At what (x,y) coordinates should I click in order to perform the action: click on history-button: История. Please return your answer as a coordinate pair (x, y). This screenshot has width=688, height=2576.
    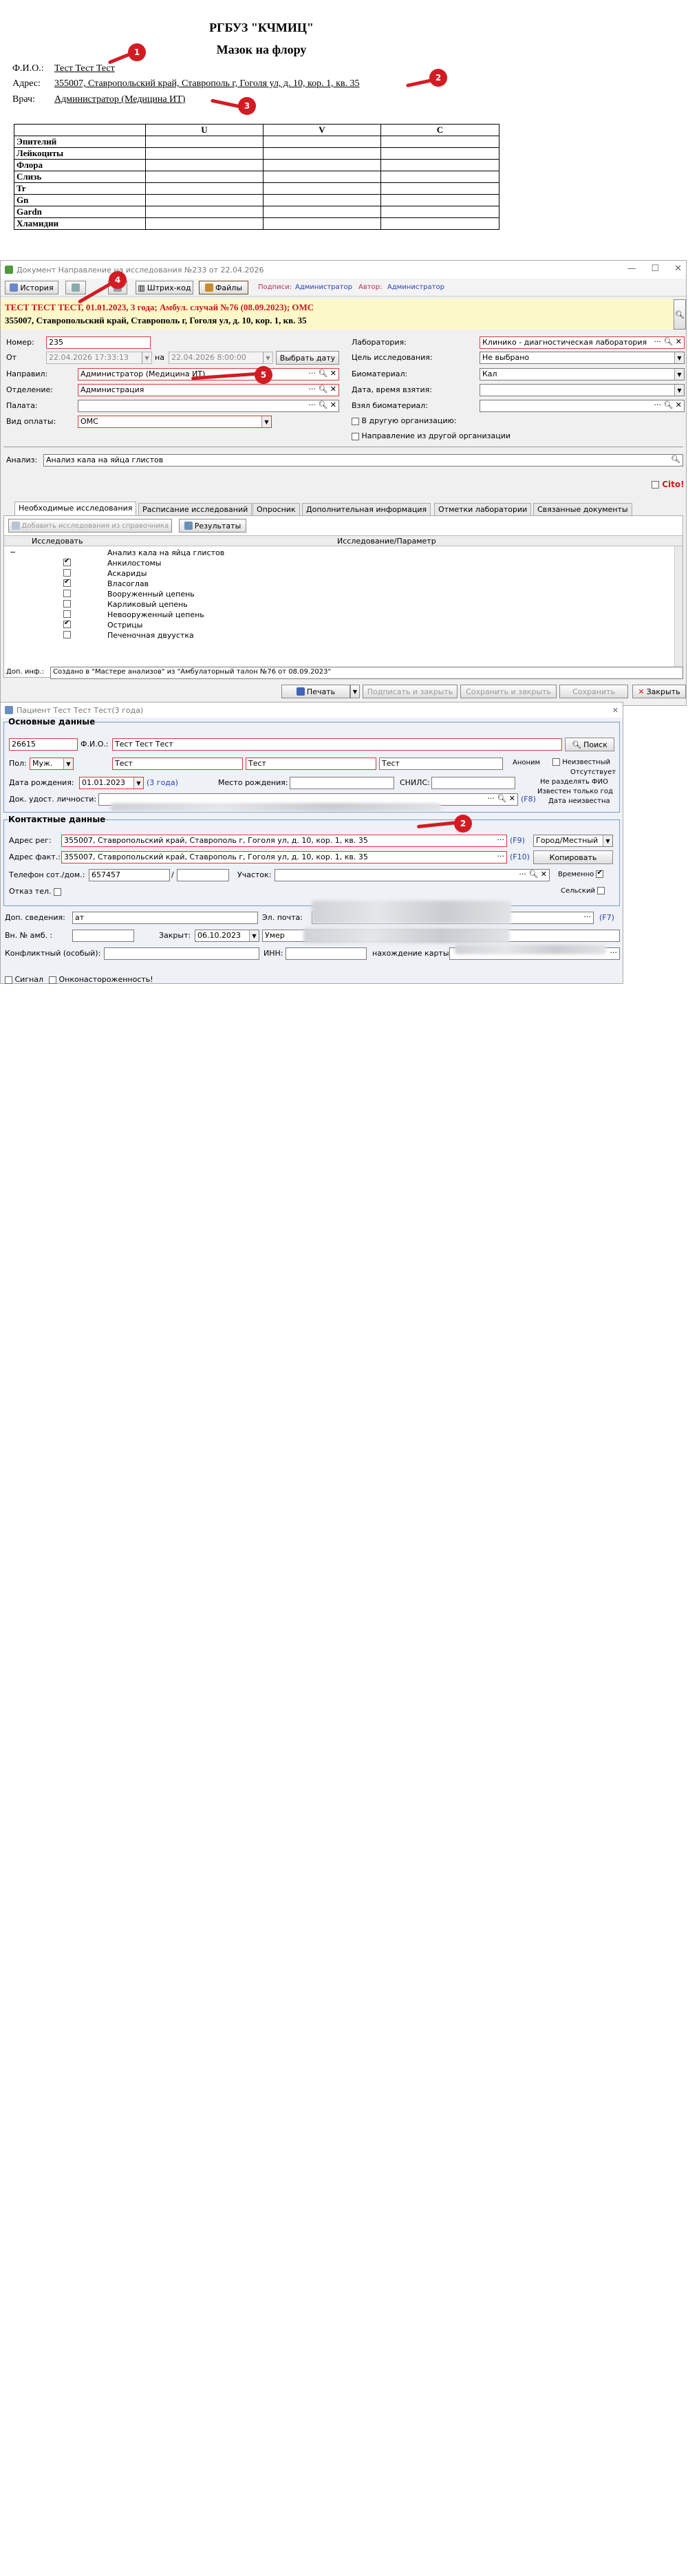
    Looking at the image, I should click on (31, 287).